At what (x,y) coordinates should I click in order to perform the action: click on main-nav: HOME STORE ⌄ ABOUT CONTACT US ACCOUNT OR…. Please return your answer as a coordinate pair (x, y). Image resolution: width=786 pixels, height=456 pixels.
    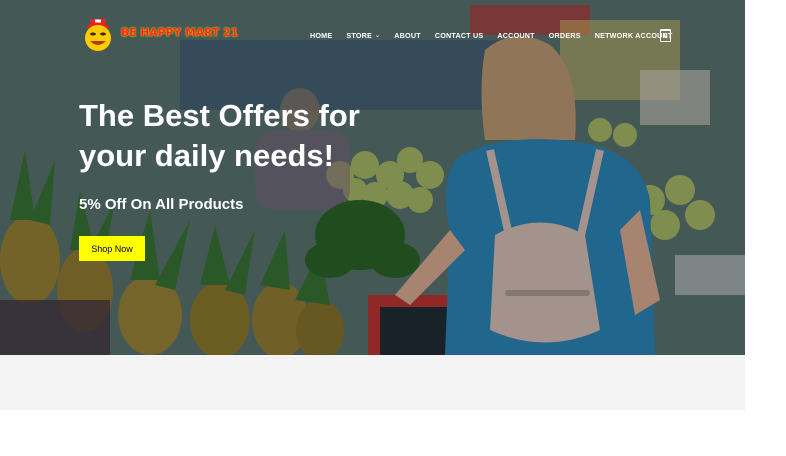
    Looking at the image, I should click on (498, 35).